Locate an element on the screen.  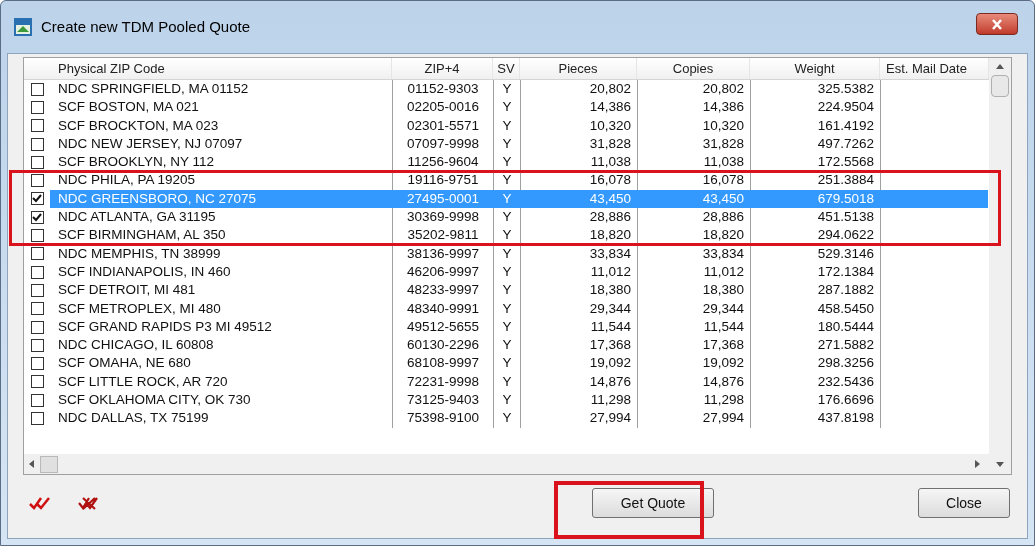
horizontal-scrollbar is located at coordinates (517, 464).